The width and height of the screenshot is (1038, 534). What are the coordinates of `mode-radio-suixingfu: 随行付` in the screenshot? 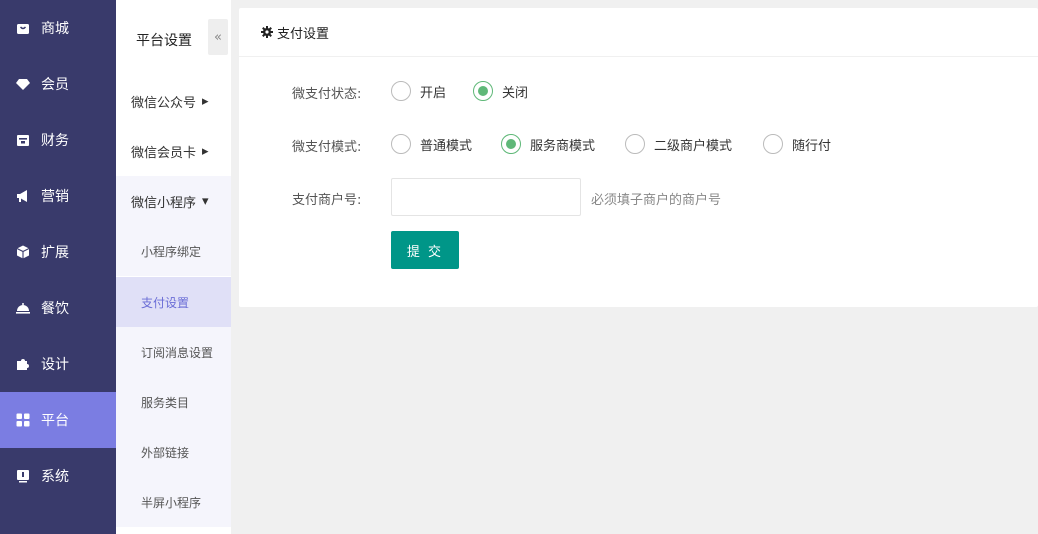 It's located at (797, 144).